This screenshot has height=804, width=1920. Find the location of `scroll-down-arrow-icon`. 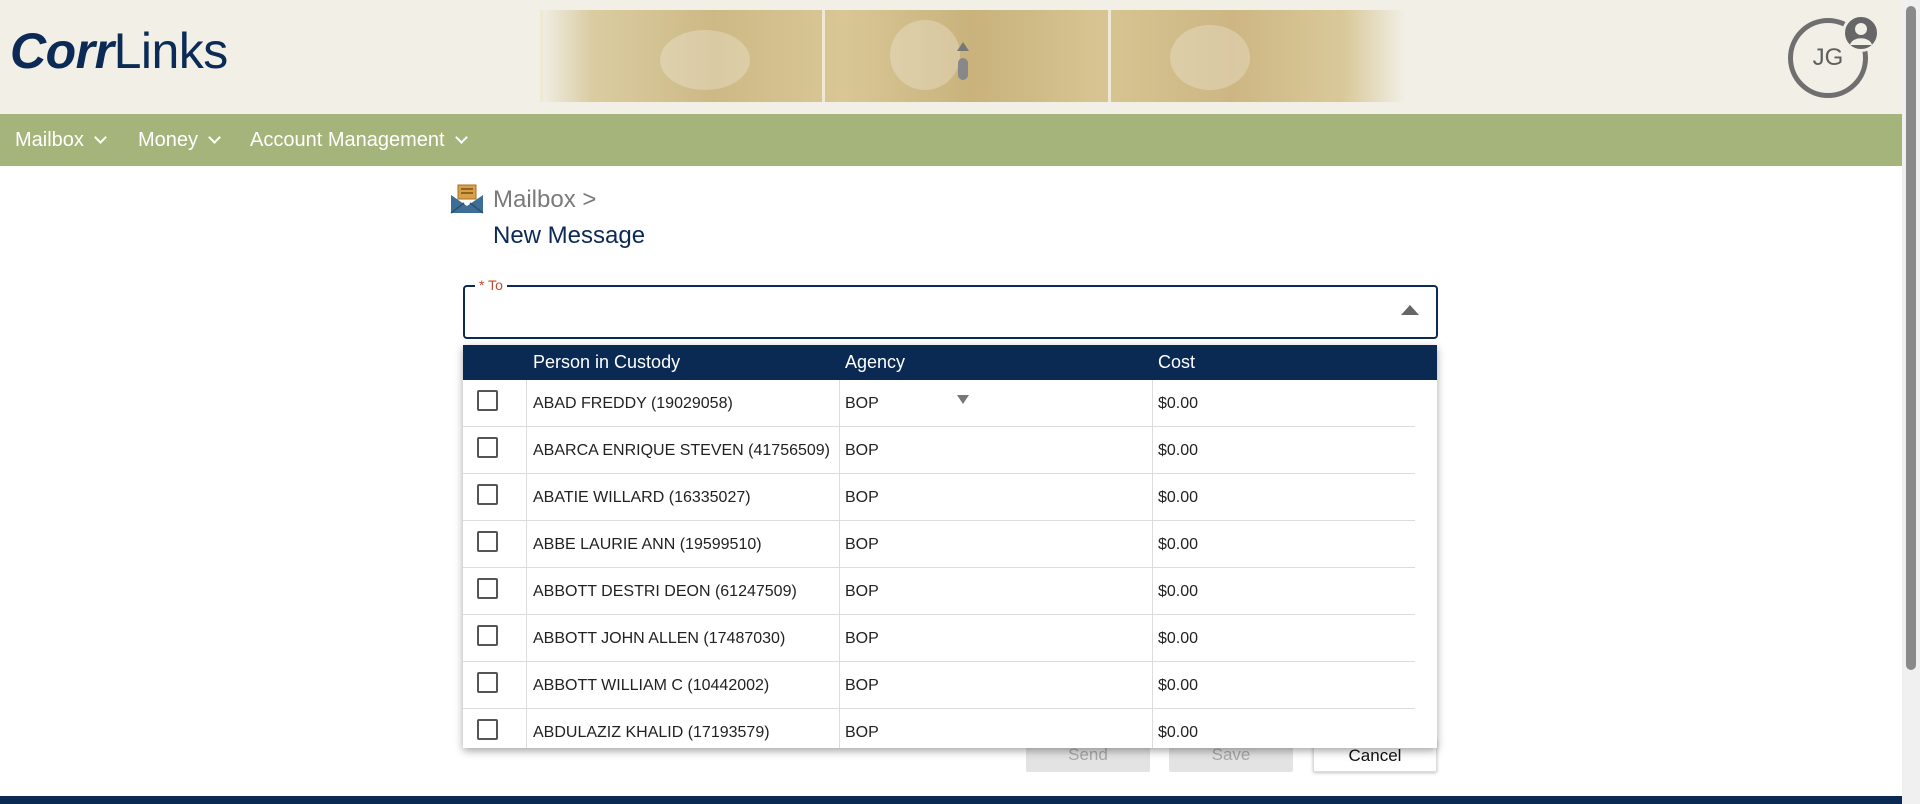

scroll-down-arrow-icon is located at coordinates (963, 399).